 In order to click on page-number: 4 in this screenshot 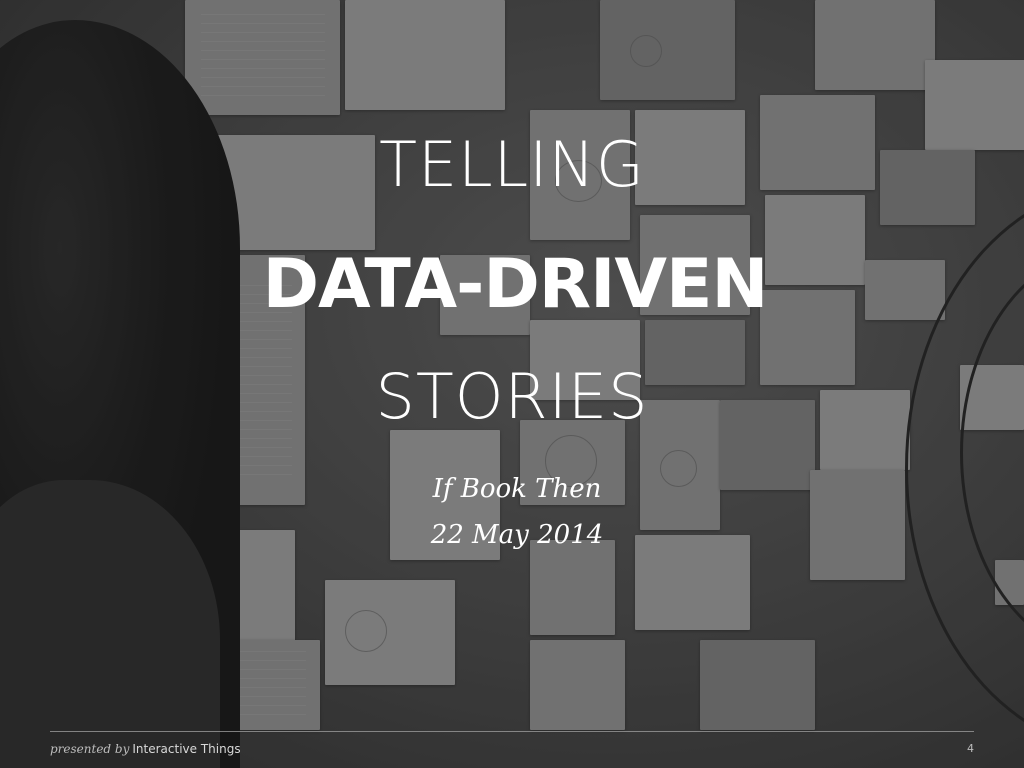, I will do `click(970, 748)`.